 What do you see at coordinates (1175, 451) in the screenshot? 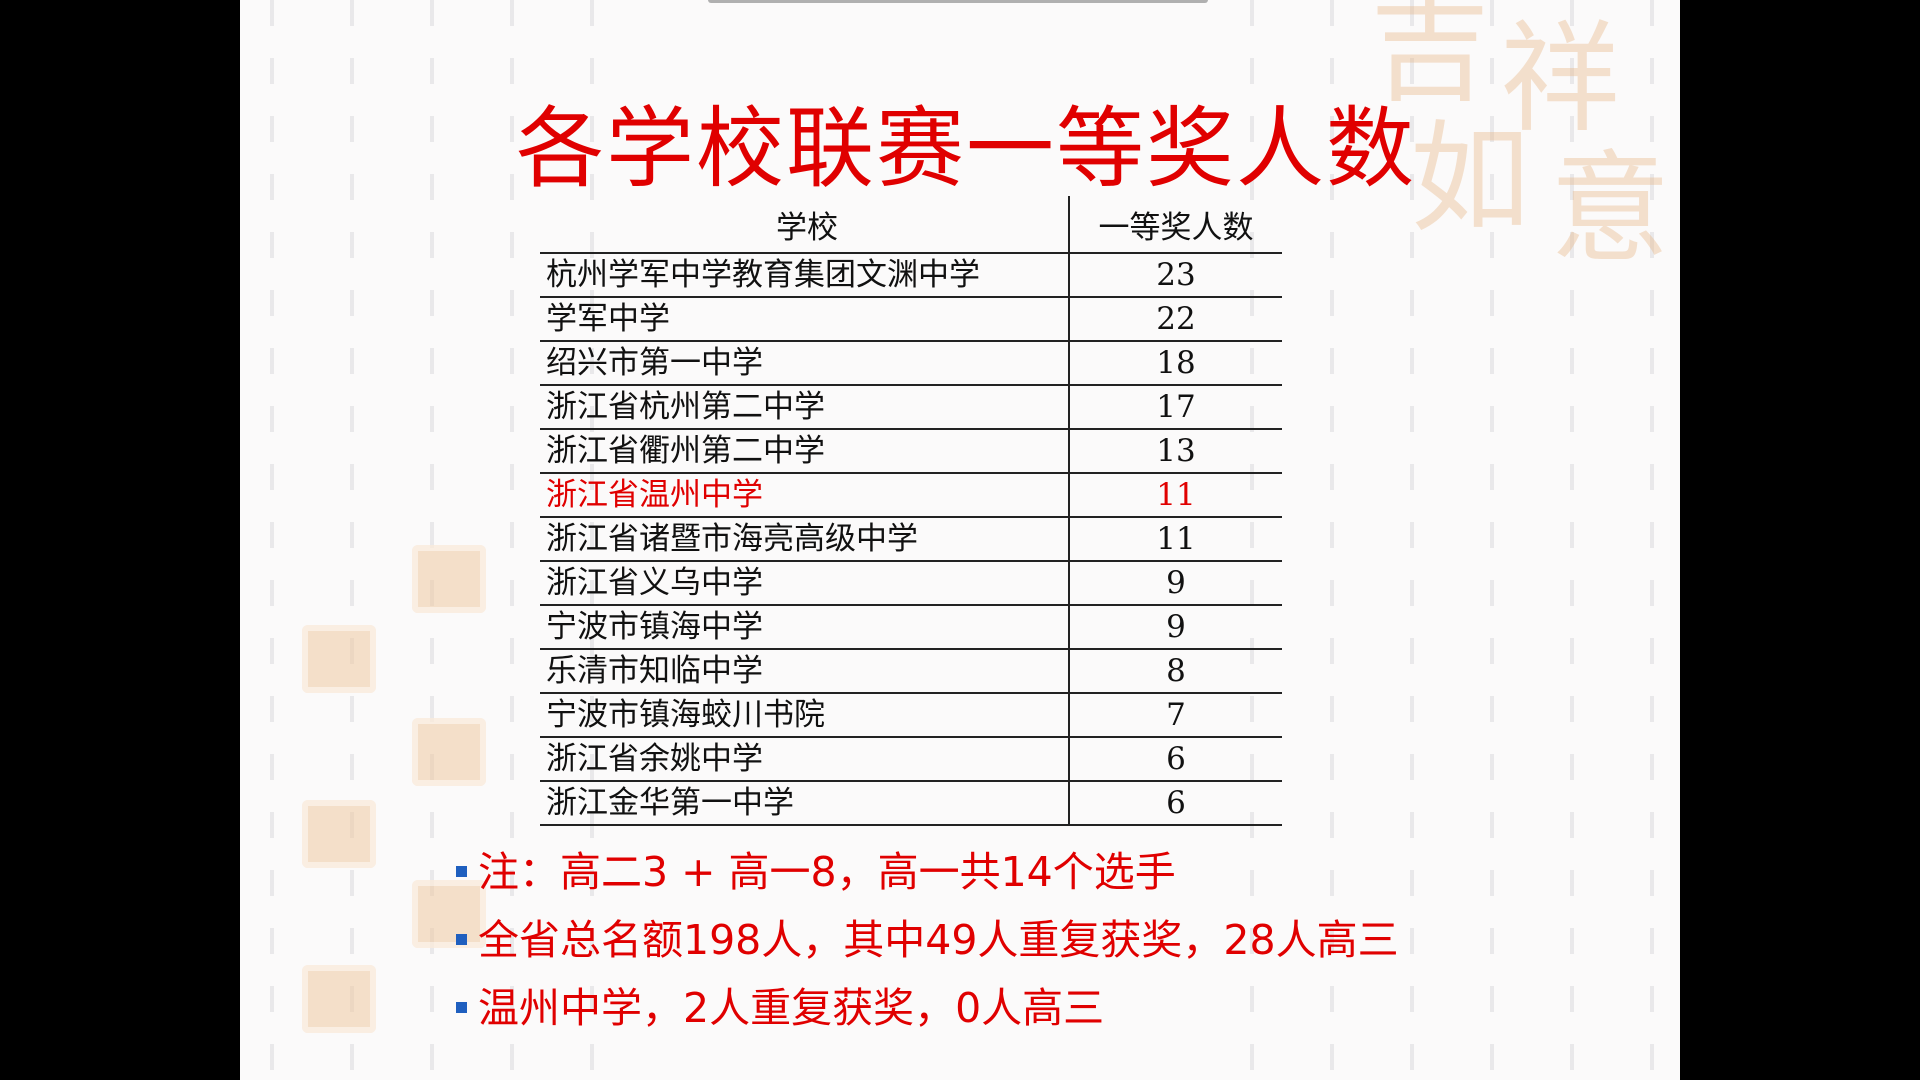
I see `award-count-cell: 13` at bounding box center [1175, 451].